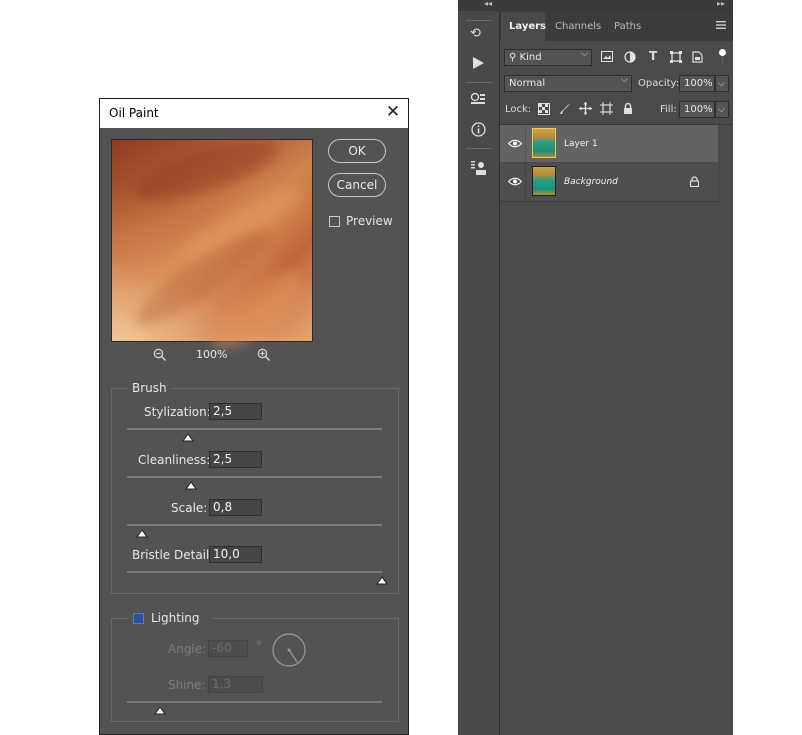 Image resolution: width=802 pixels, height=735 pixels. I want to click on scale-slider, so click(254, 525).